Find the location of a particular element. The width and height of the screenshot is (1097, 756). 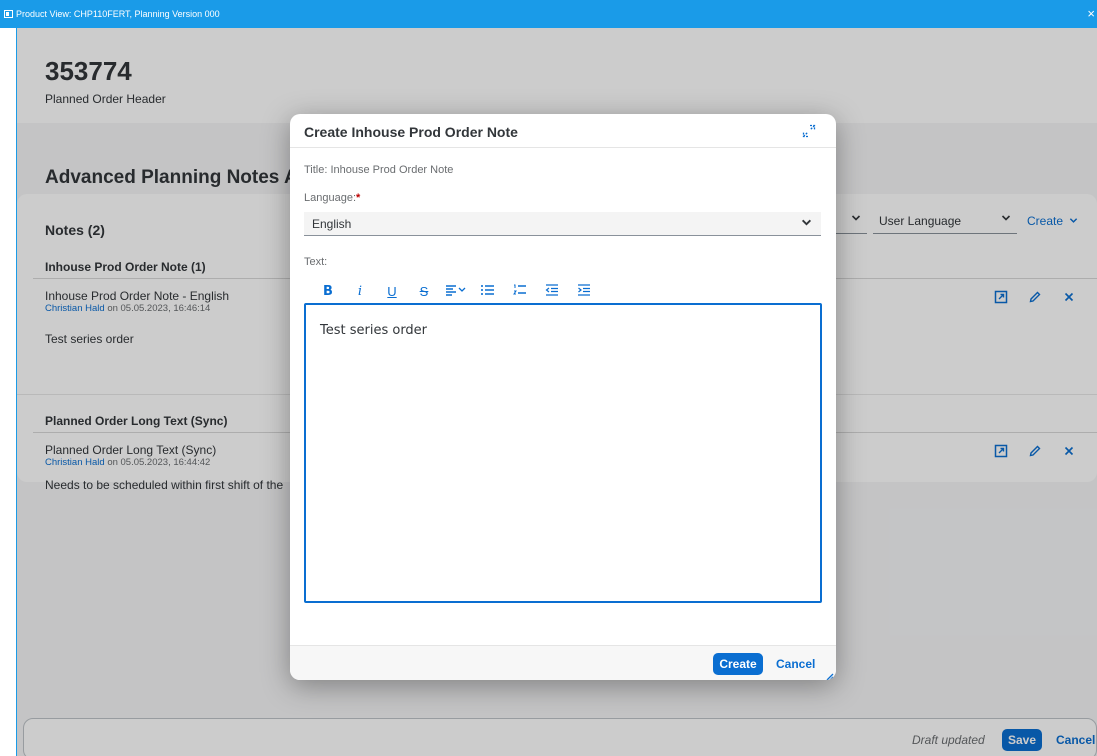

app-window-icon is located at coordinates (8, 14).